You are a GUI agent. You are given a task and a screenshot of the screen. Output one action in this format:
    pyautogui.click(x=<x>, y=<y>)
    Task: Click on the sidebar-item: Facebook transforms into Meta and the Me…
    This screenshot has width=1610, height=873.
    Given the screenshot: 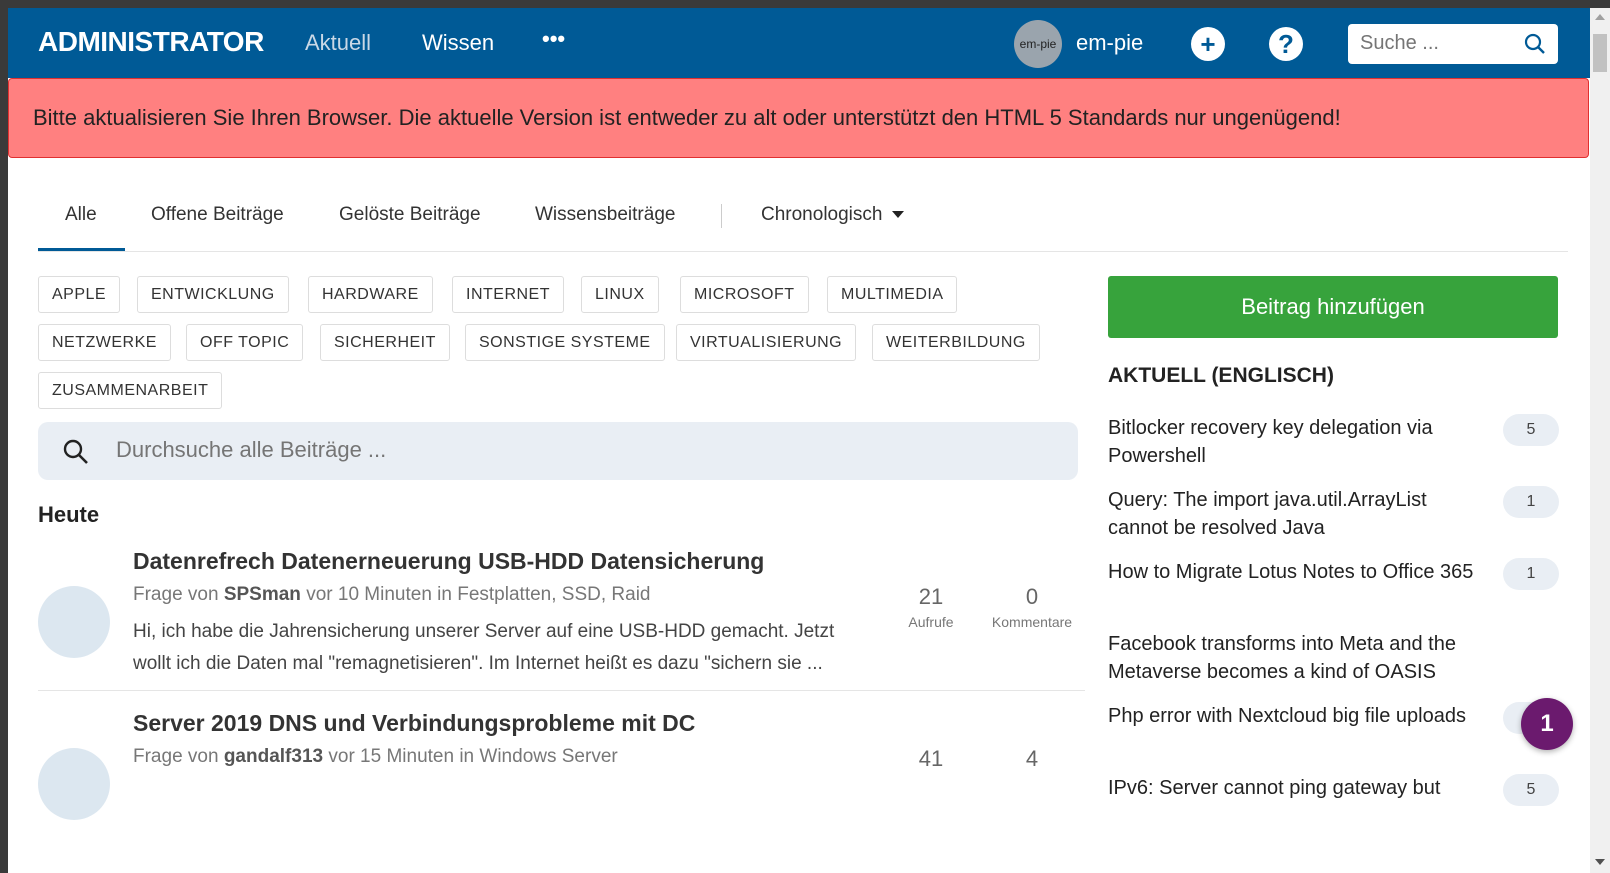 What is the action you would take?
    pyautogui.click(x=1282, y=658)
    